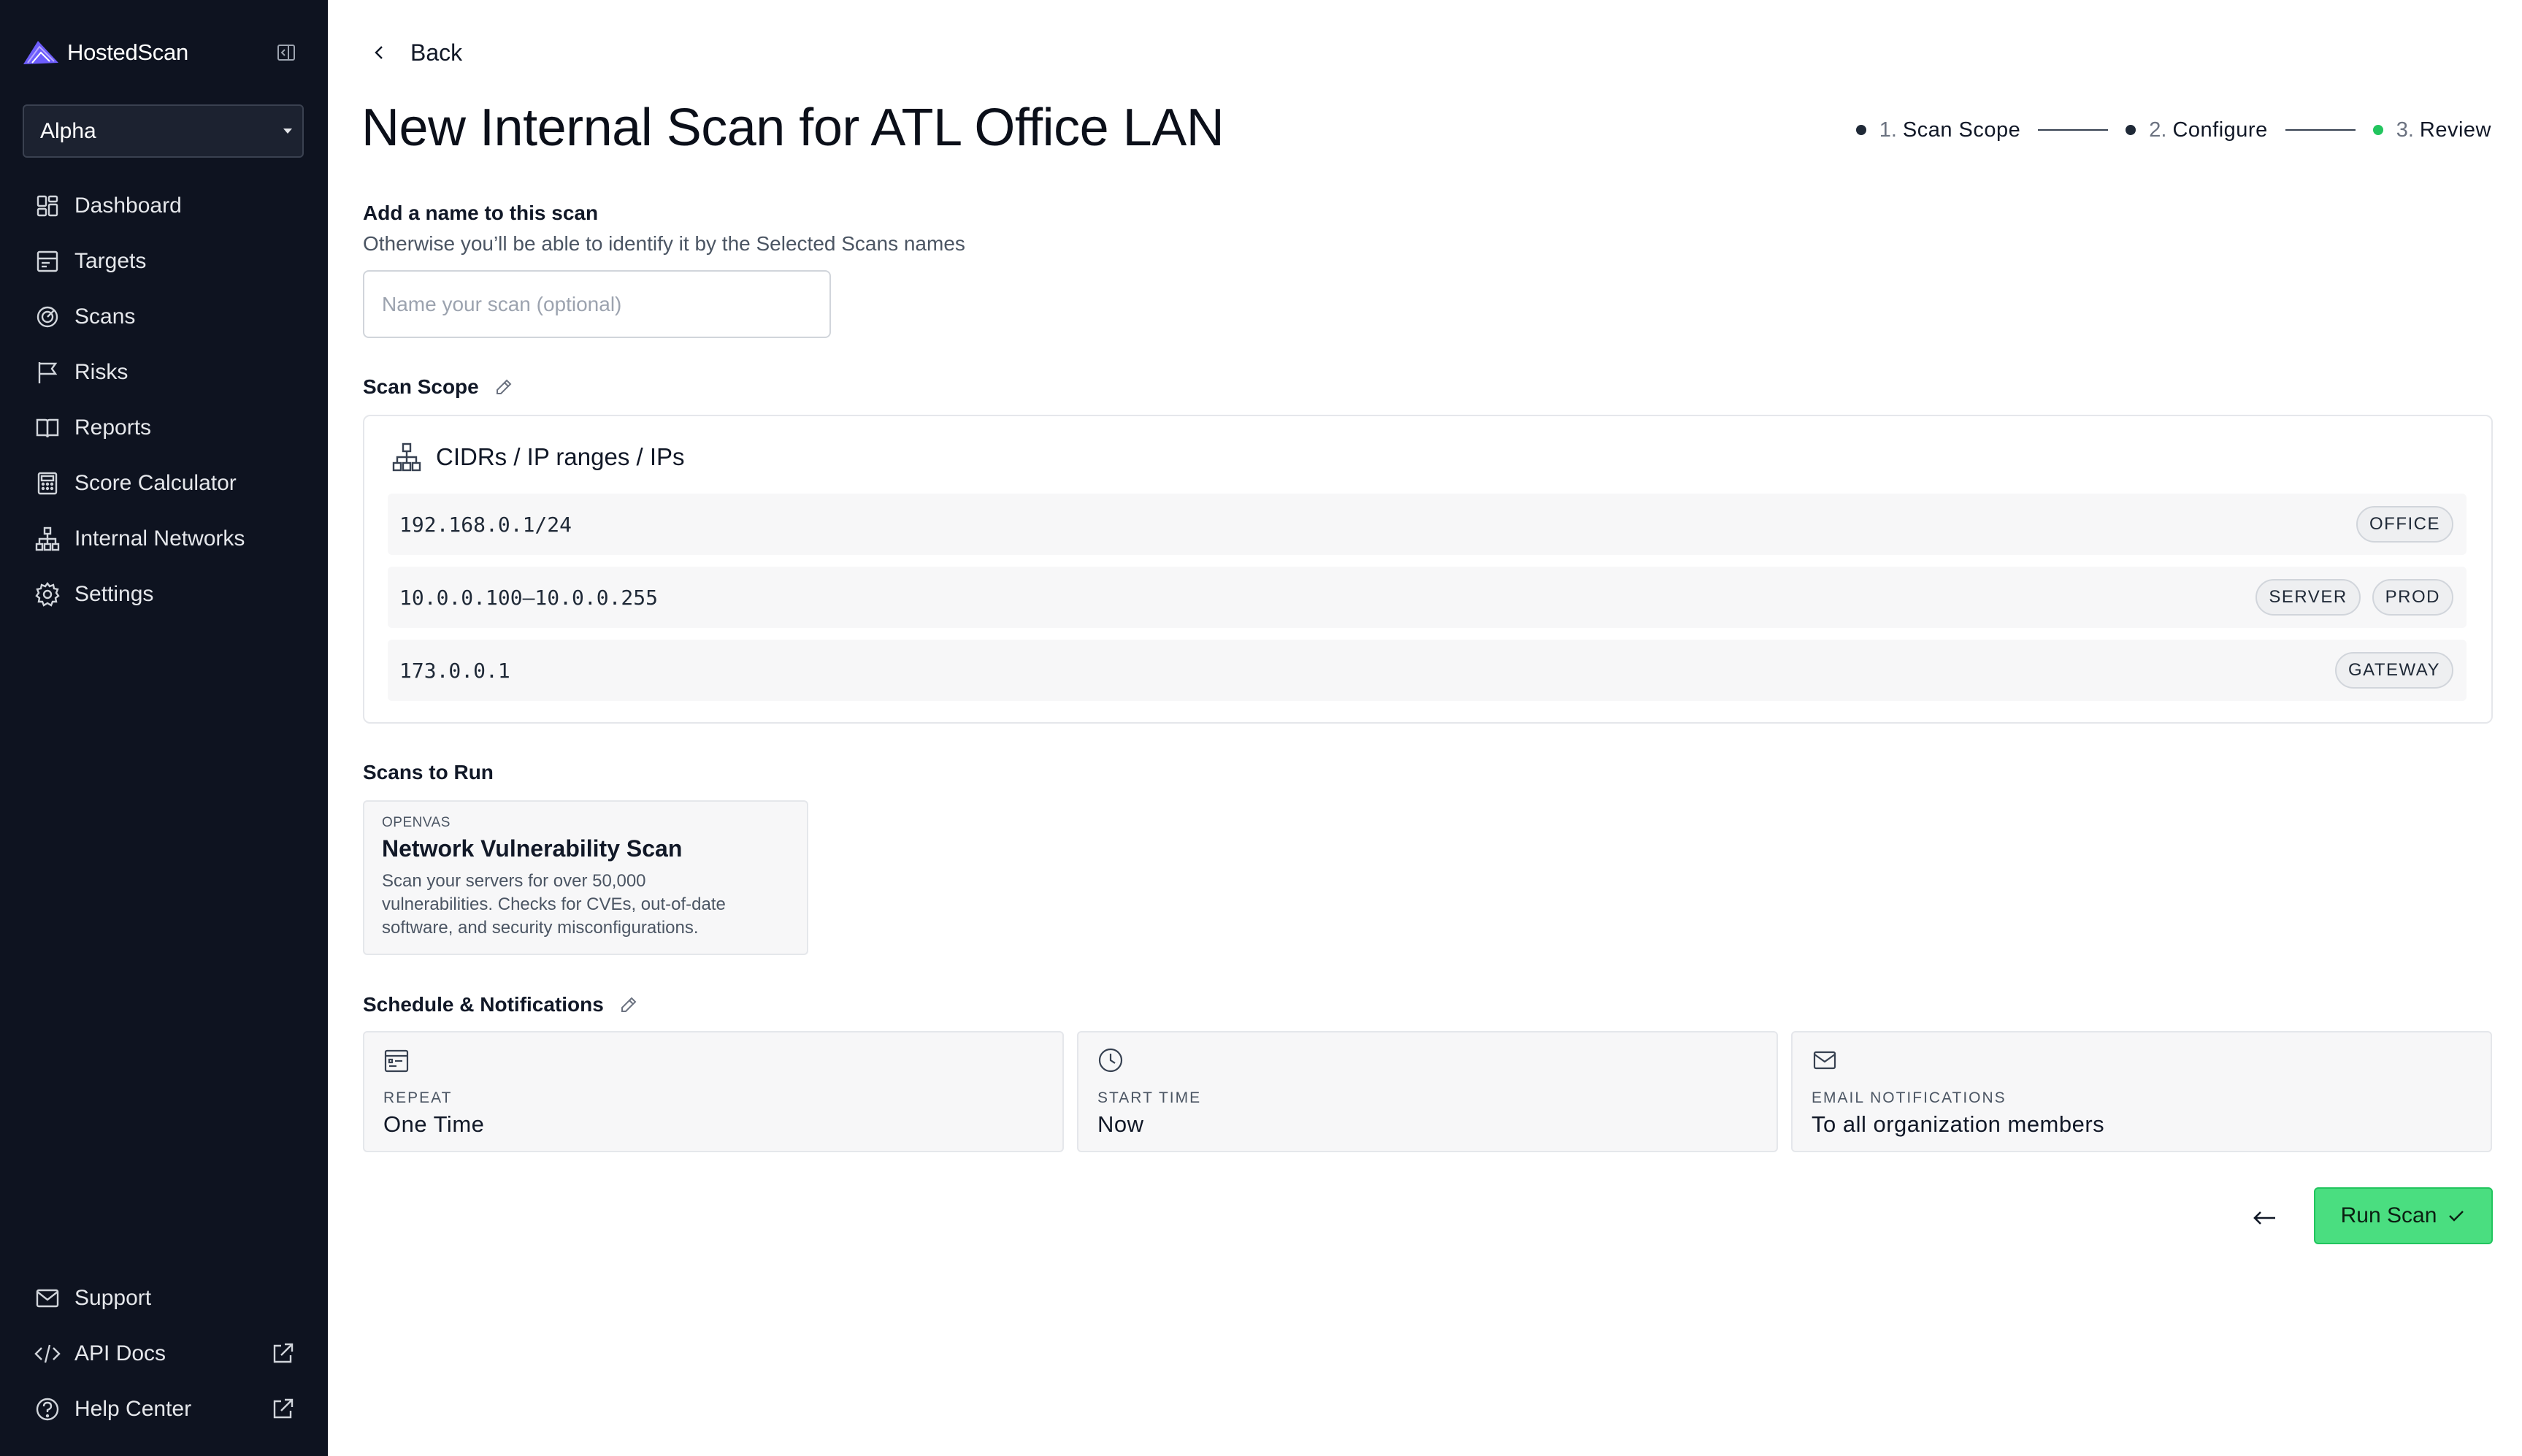 The image size is (2522, 1456). What do you see at coordinates (418, 1097) in the screenshot?
I see `repeat-key: REPEAT` at bounding box center [418, 1097].